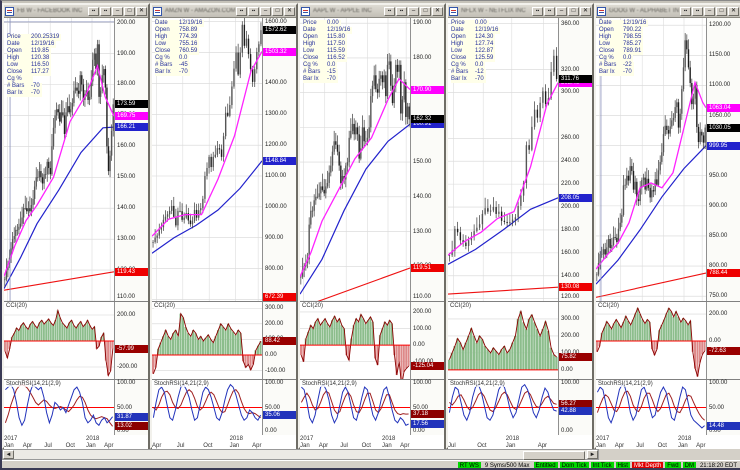  I want to click on time-axis-label: Jul, so click(180, 446).